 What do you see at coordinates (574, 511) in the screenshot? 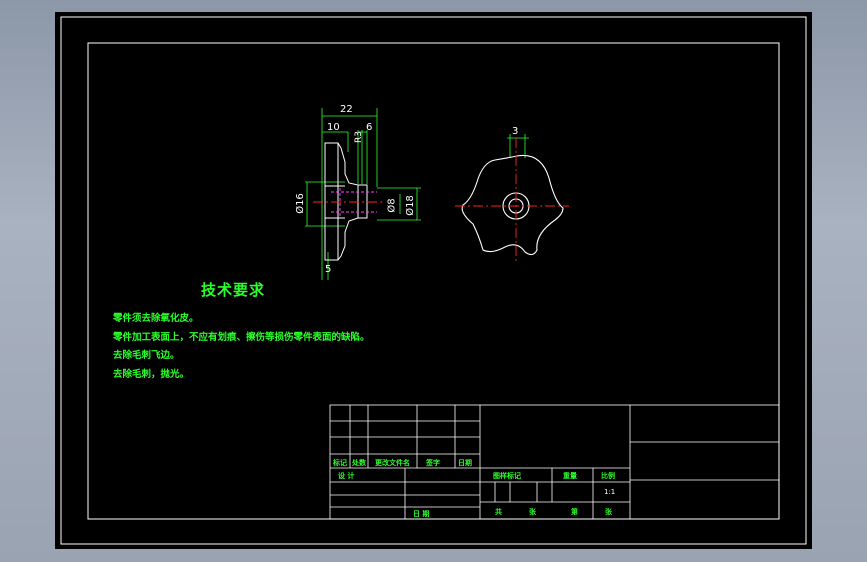
I see `tb-sheet-no-label: 第` at bounding box center [574, 511].